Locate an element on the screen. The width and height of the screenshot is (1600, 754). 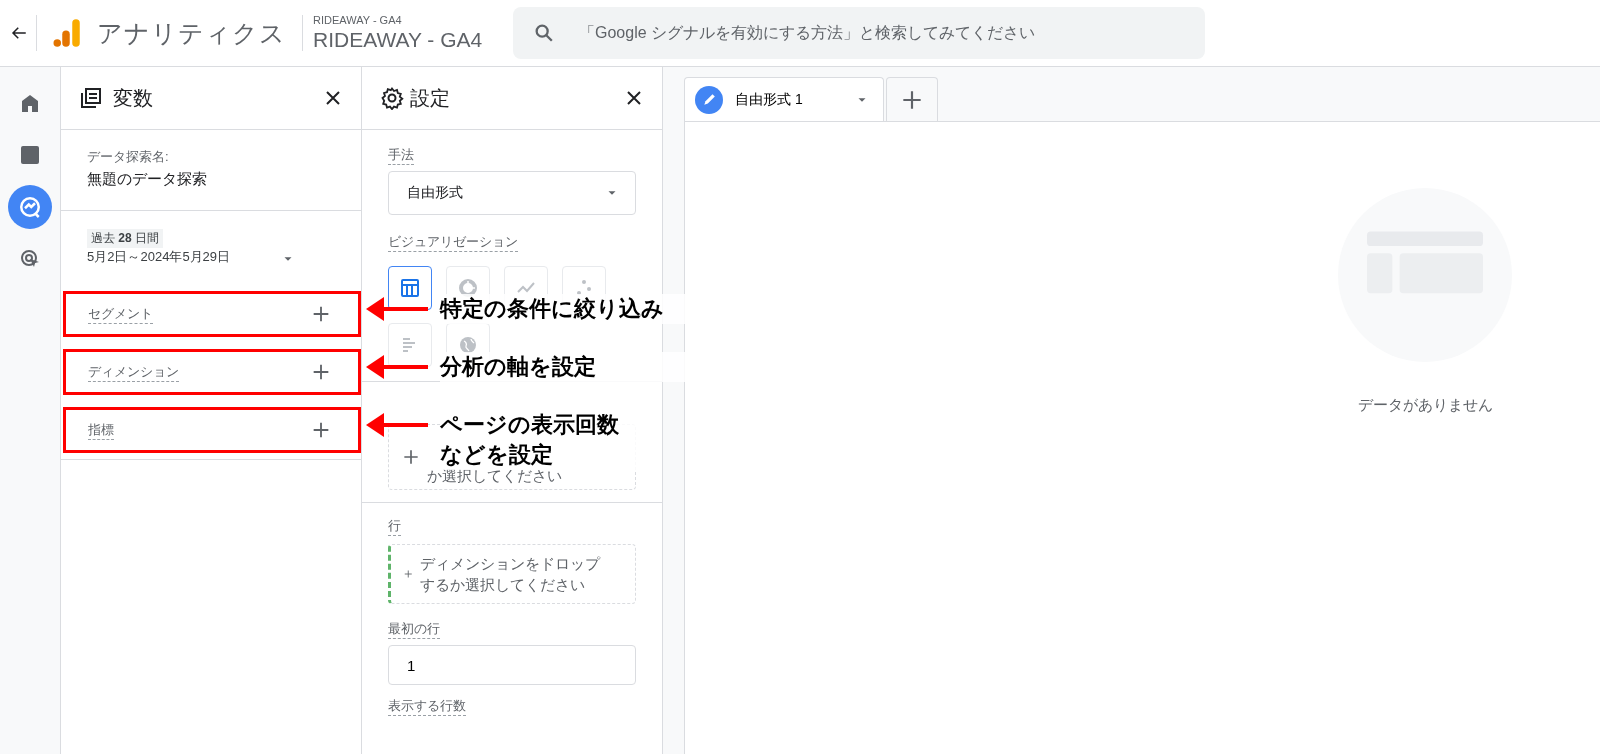
list-icon is located at coordinates (91, 98).